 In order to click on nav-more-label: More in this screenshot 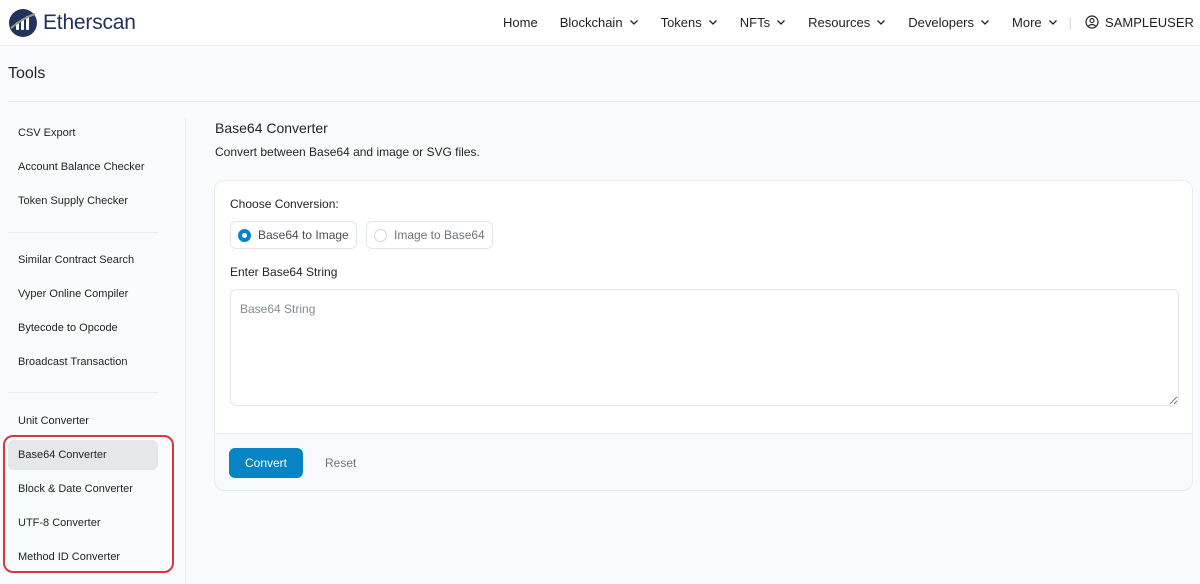, I will do `click(1027, 22)`.